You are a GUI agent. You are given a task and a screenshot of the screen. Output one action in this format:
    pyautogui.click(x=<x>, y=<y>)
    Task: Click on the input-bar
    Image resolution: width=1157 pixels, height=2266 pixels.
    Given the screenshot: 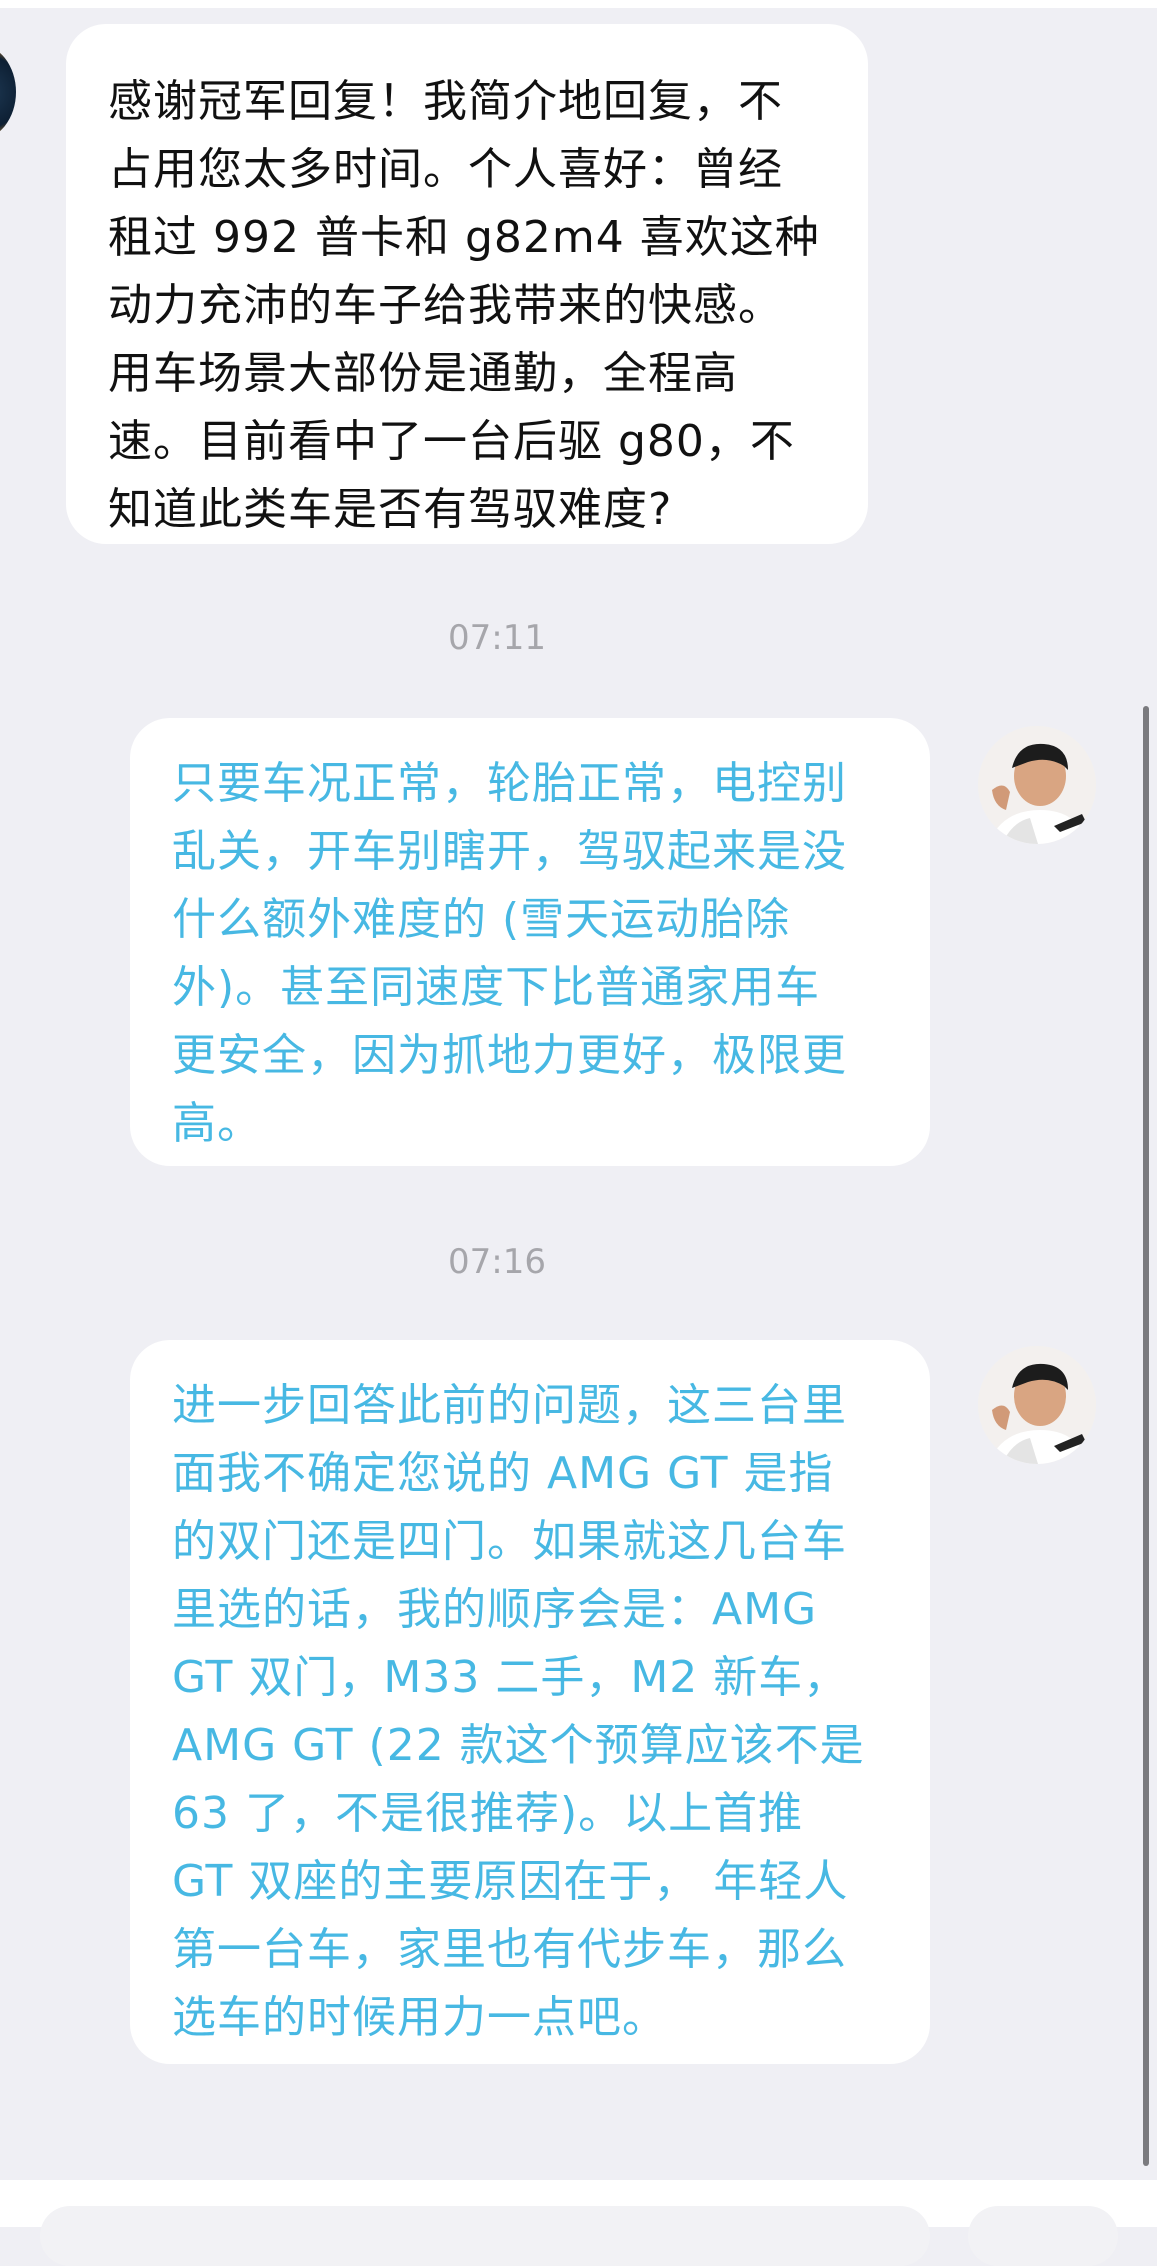 What is the action you would take?
    pyautogui.click(x=578, y=2223)
    